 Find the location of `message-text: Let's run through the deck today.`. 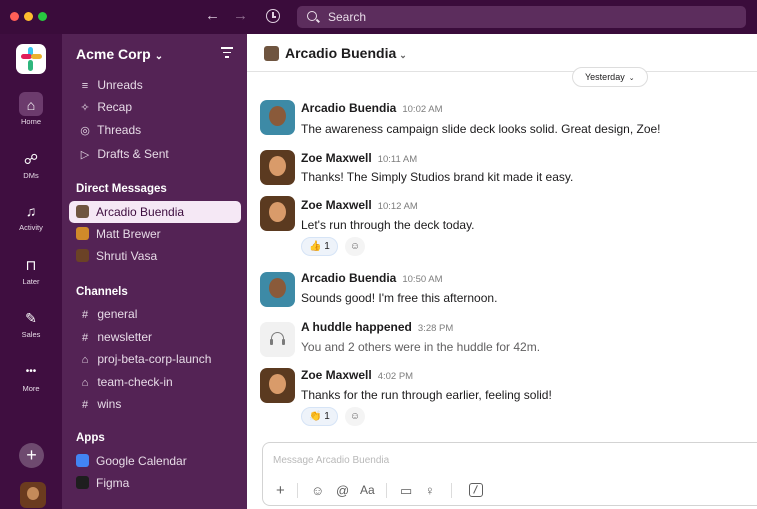

message-text: Let's run through the deck today. is located at coordinates (388, 225).